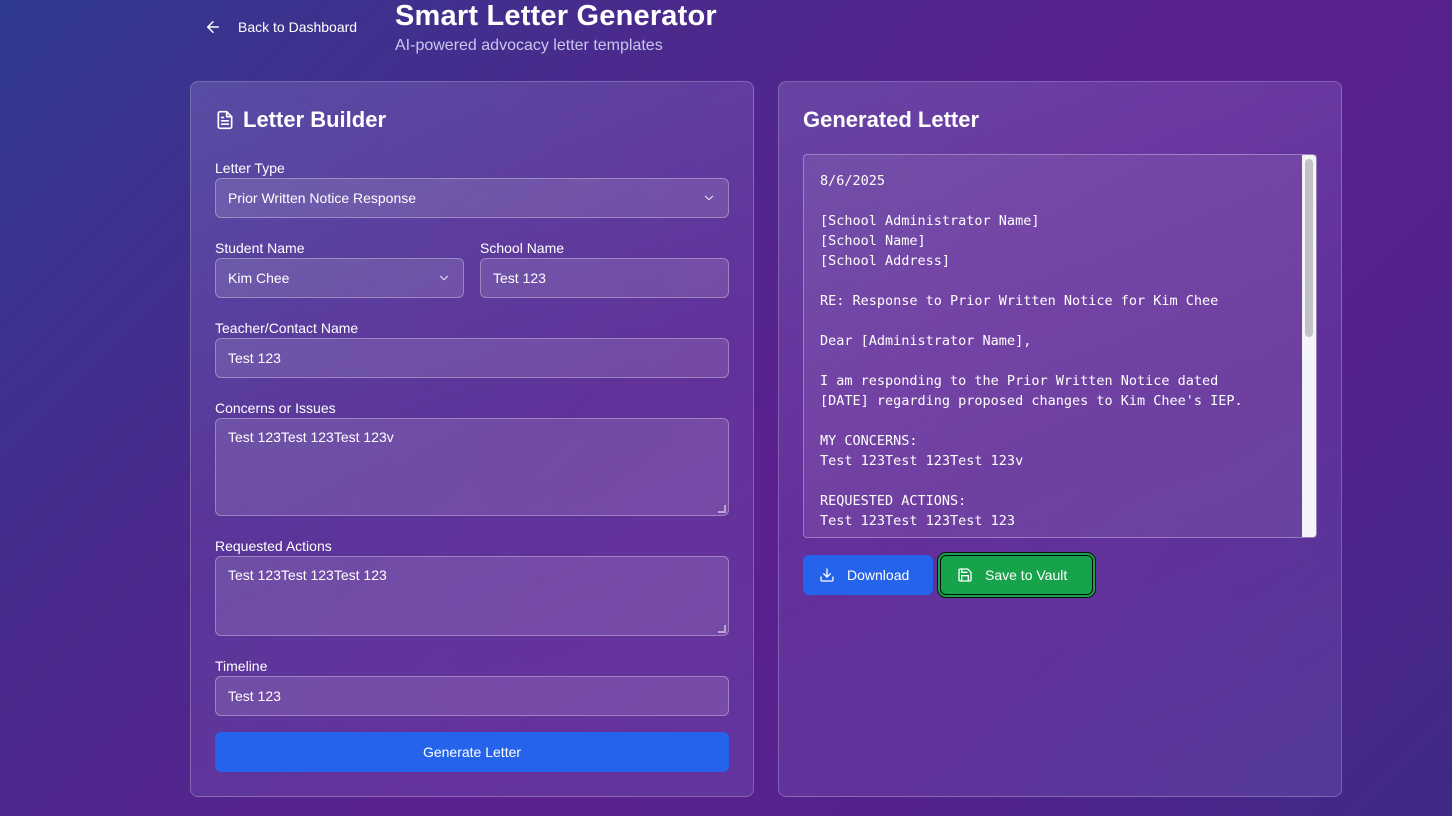 Image resolution: width=1452 pixels, height=816 pixels. Describe the element at coordinates (827, 575) in the screenshot. I see `download-icon` at that location.